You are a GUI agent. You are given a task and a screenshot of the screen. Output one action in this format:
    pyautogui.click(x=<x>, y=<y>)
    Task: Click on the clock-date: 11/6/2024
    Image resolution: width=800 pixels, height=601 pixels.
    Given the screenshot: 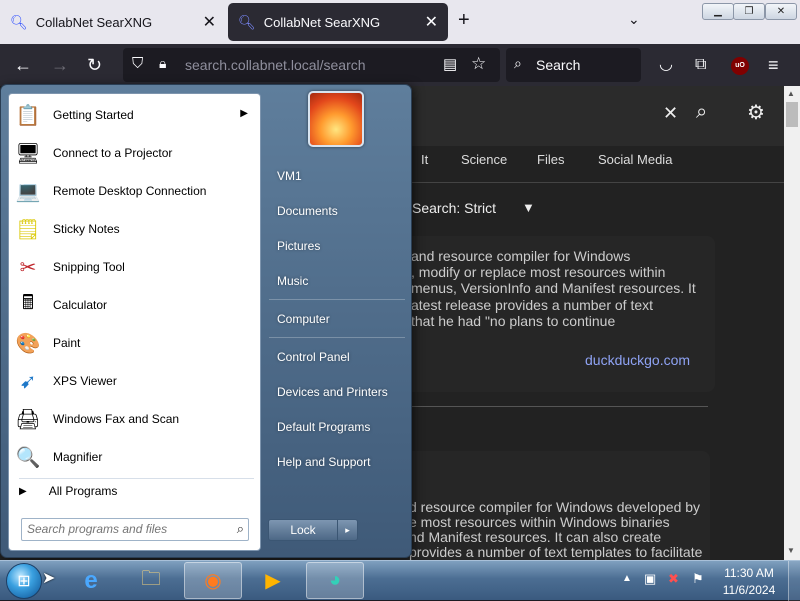 What is the action you would take?
    pyautogui.click(x=749, y=590)
    